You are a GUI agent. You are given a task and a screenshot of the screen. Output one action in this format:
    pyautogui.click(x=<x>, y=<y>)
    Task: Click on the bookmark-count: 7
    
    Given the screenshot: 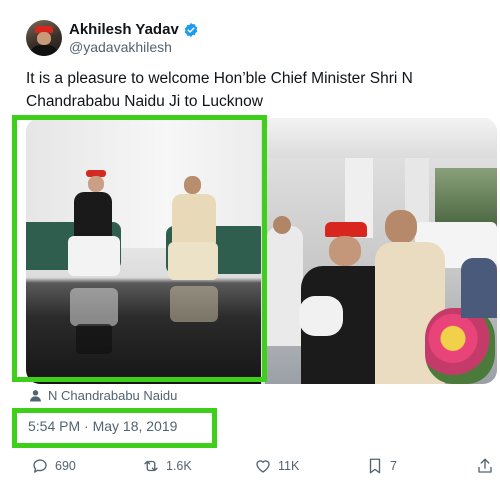 What is the action you would take?
    pyautogui.click(x=393, y=466)
    